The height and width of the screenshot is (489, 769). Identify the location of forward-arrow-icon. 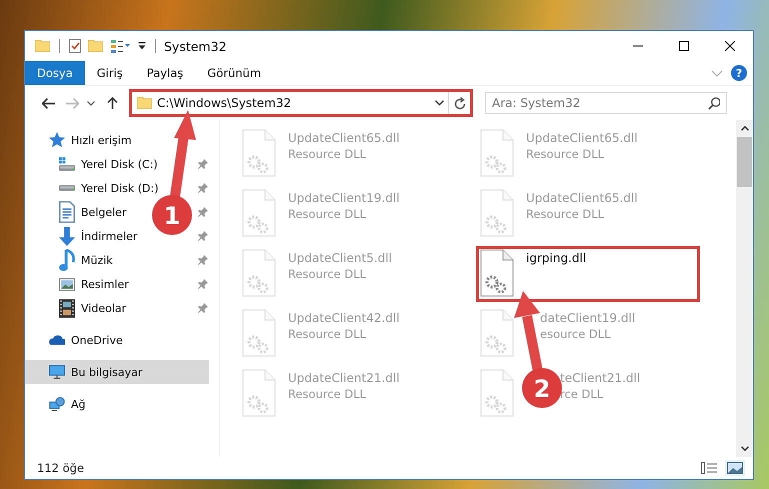
(72, 103).